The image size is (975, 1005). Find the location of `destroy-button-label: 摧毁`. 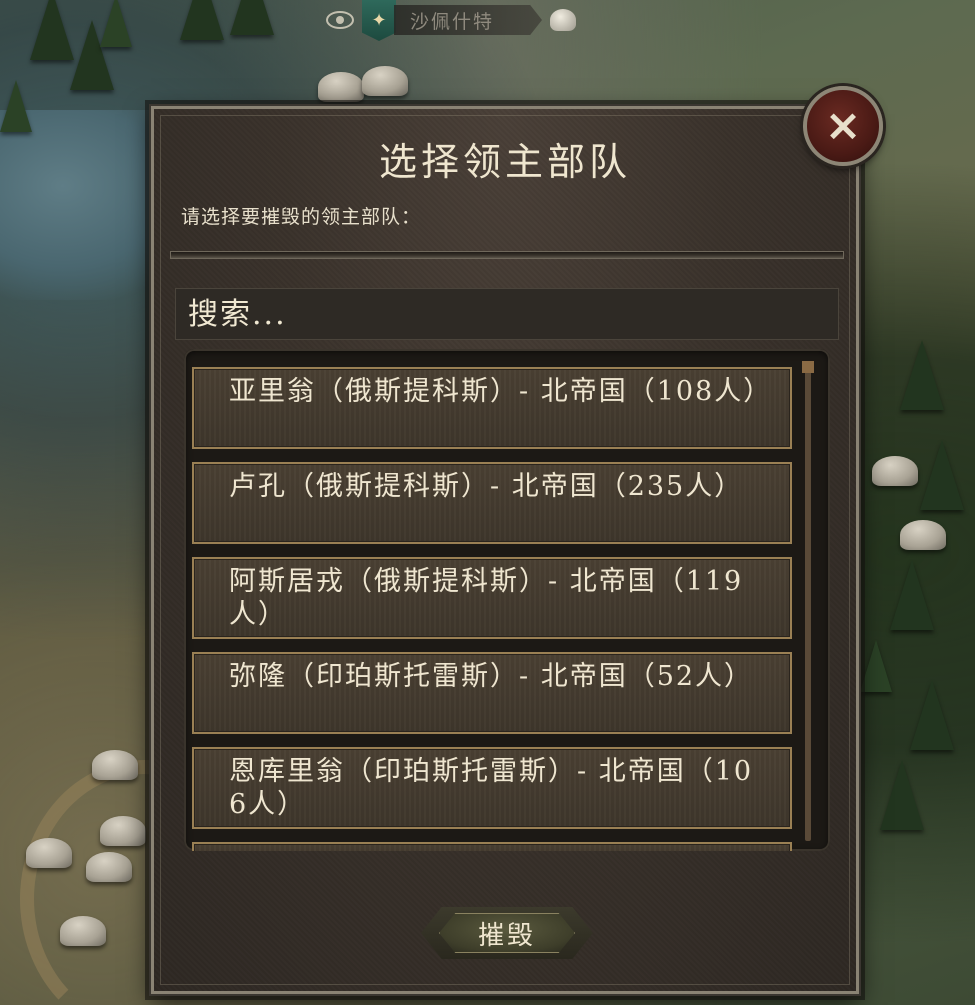

destroy-button-label: 摧毁 is located at coordinates (506, 935).